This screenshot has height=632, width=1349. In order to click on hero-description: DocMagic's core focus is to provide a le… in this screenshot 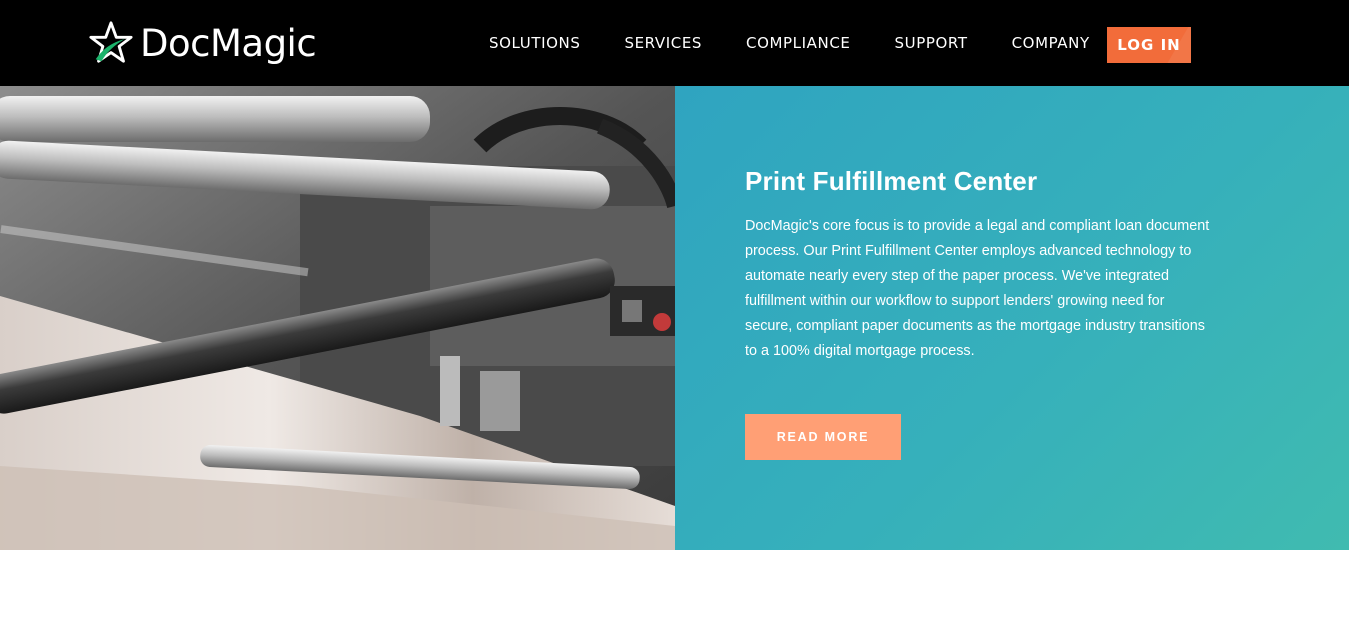, I will do `click(977, 288)`.